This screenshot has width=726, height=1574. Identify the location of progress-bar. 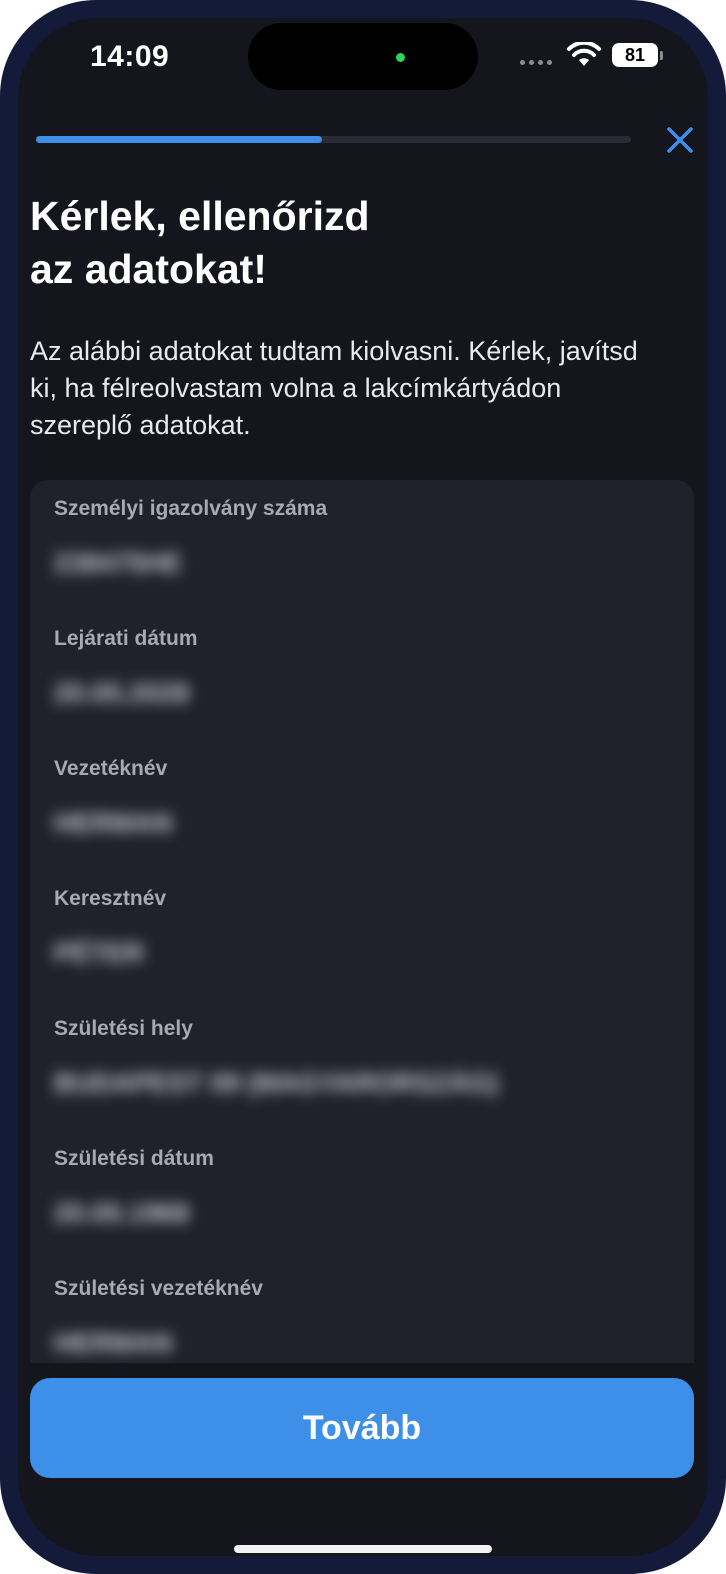
(333, 139).